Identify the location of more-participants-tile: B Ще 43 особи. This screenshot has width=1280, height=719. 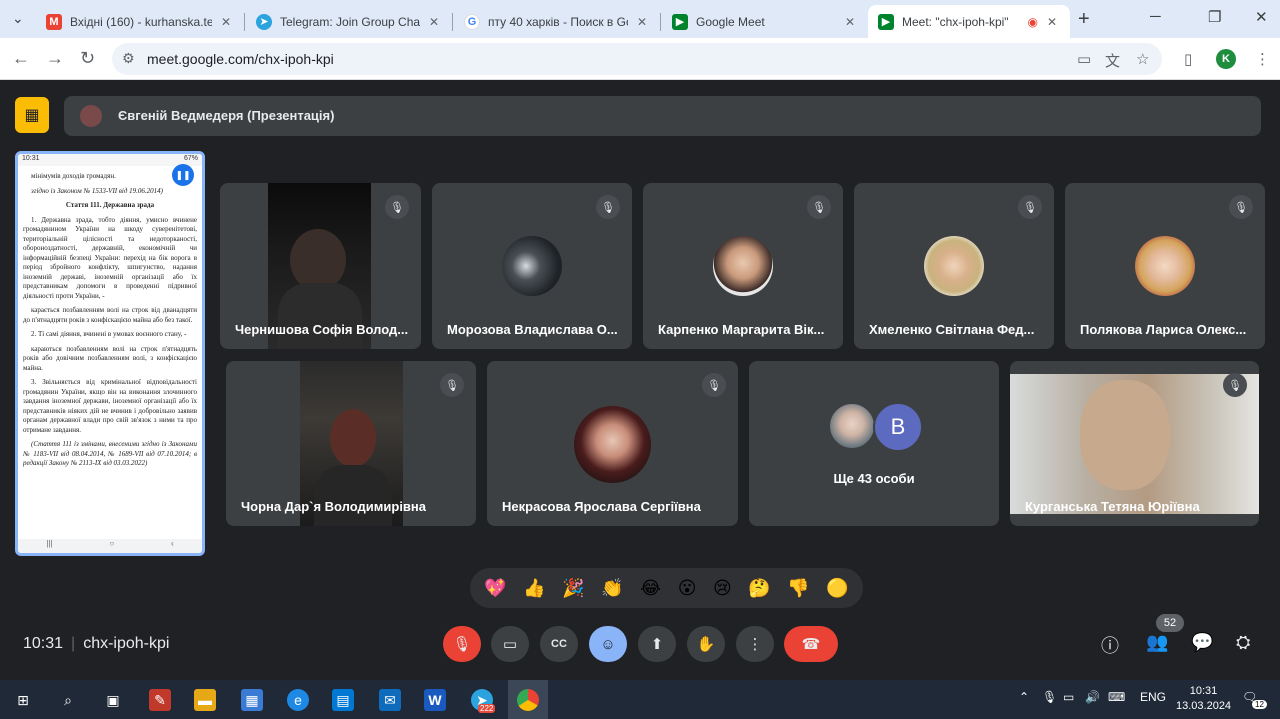
(874, 443).